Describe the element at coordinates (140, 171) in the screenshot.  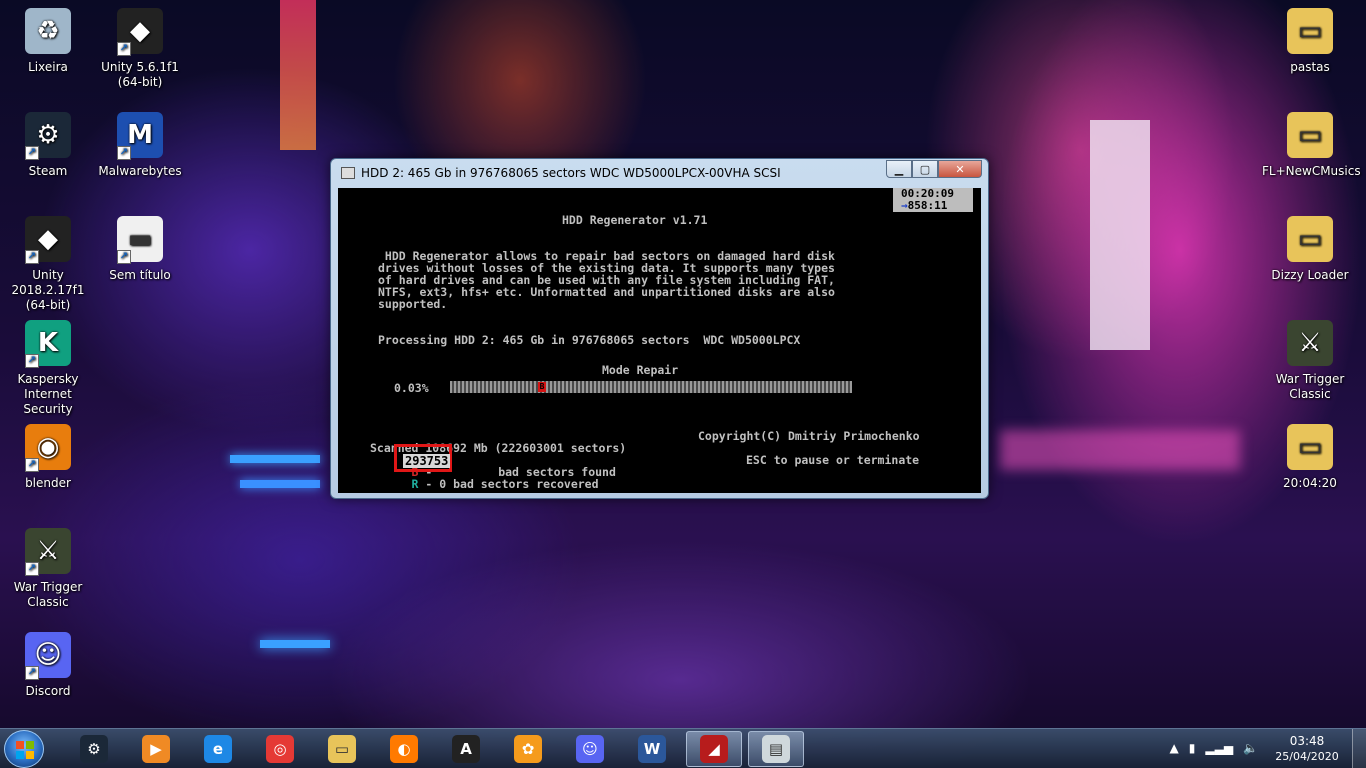
I see `desktop-icon-label: Malwarebytes` at that location.